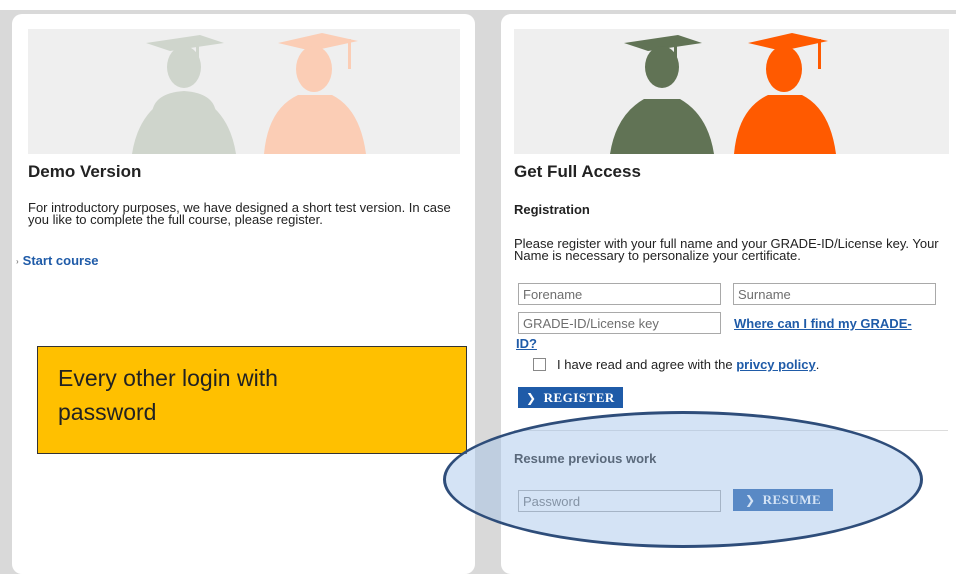 This screenshot has width=956, height=574. I want to click on license-key-input, so click(619, 323).